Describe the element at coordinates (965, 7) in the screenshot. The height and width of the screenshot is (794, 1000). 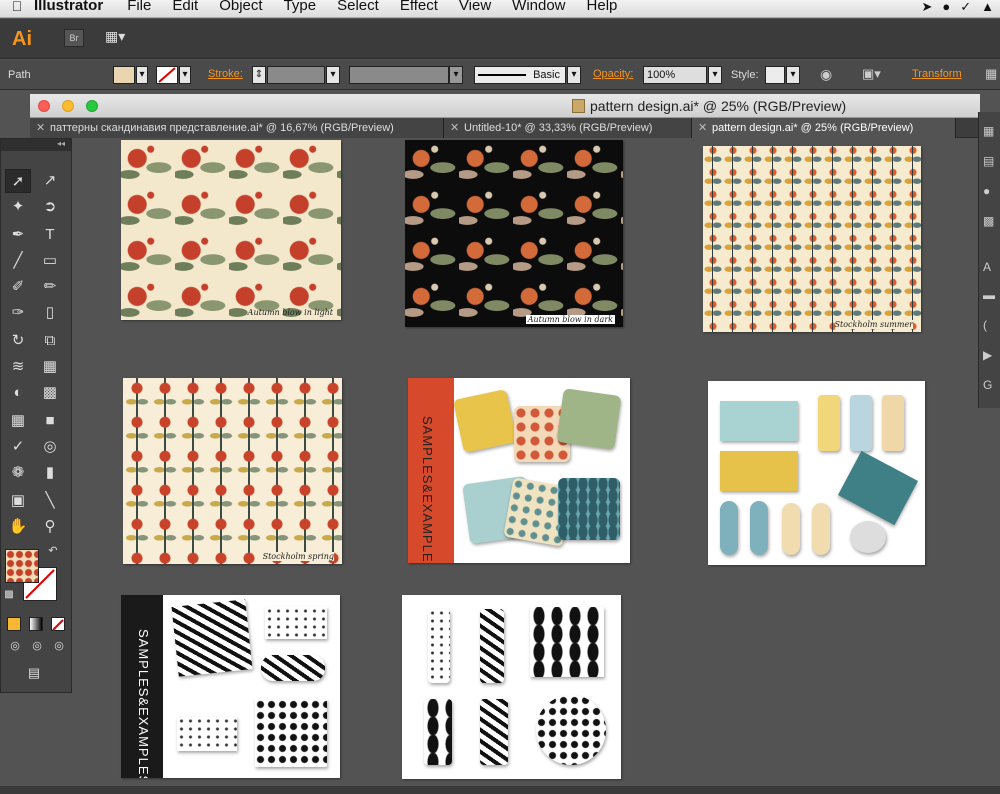
I see `check-icon: ✓` at that location.